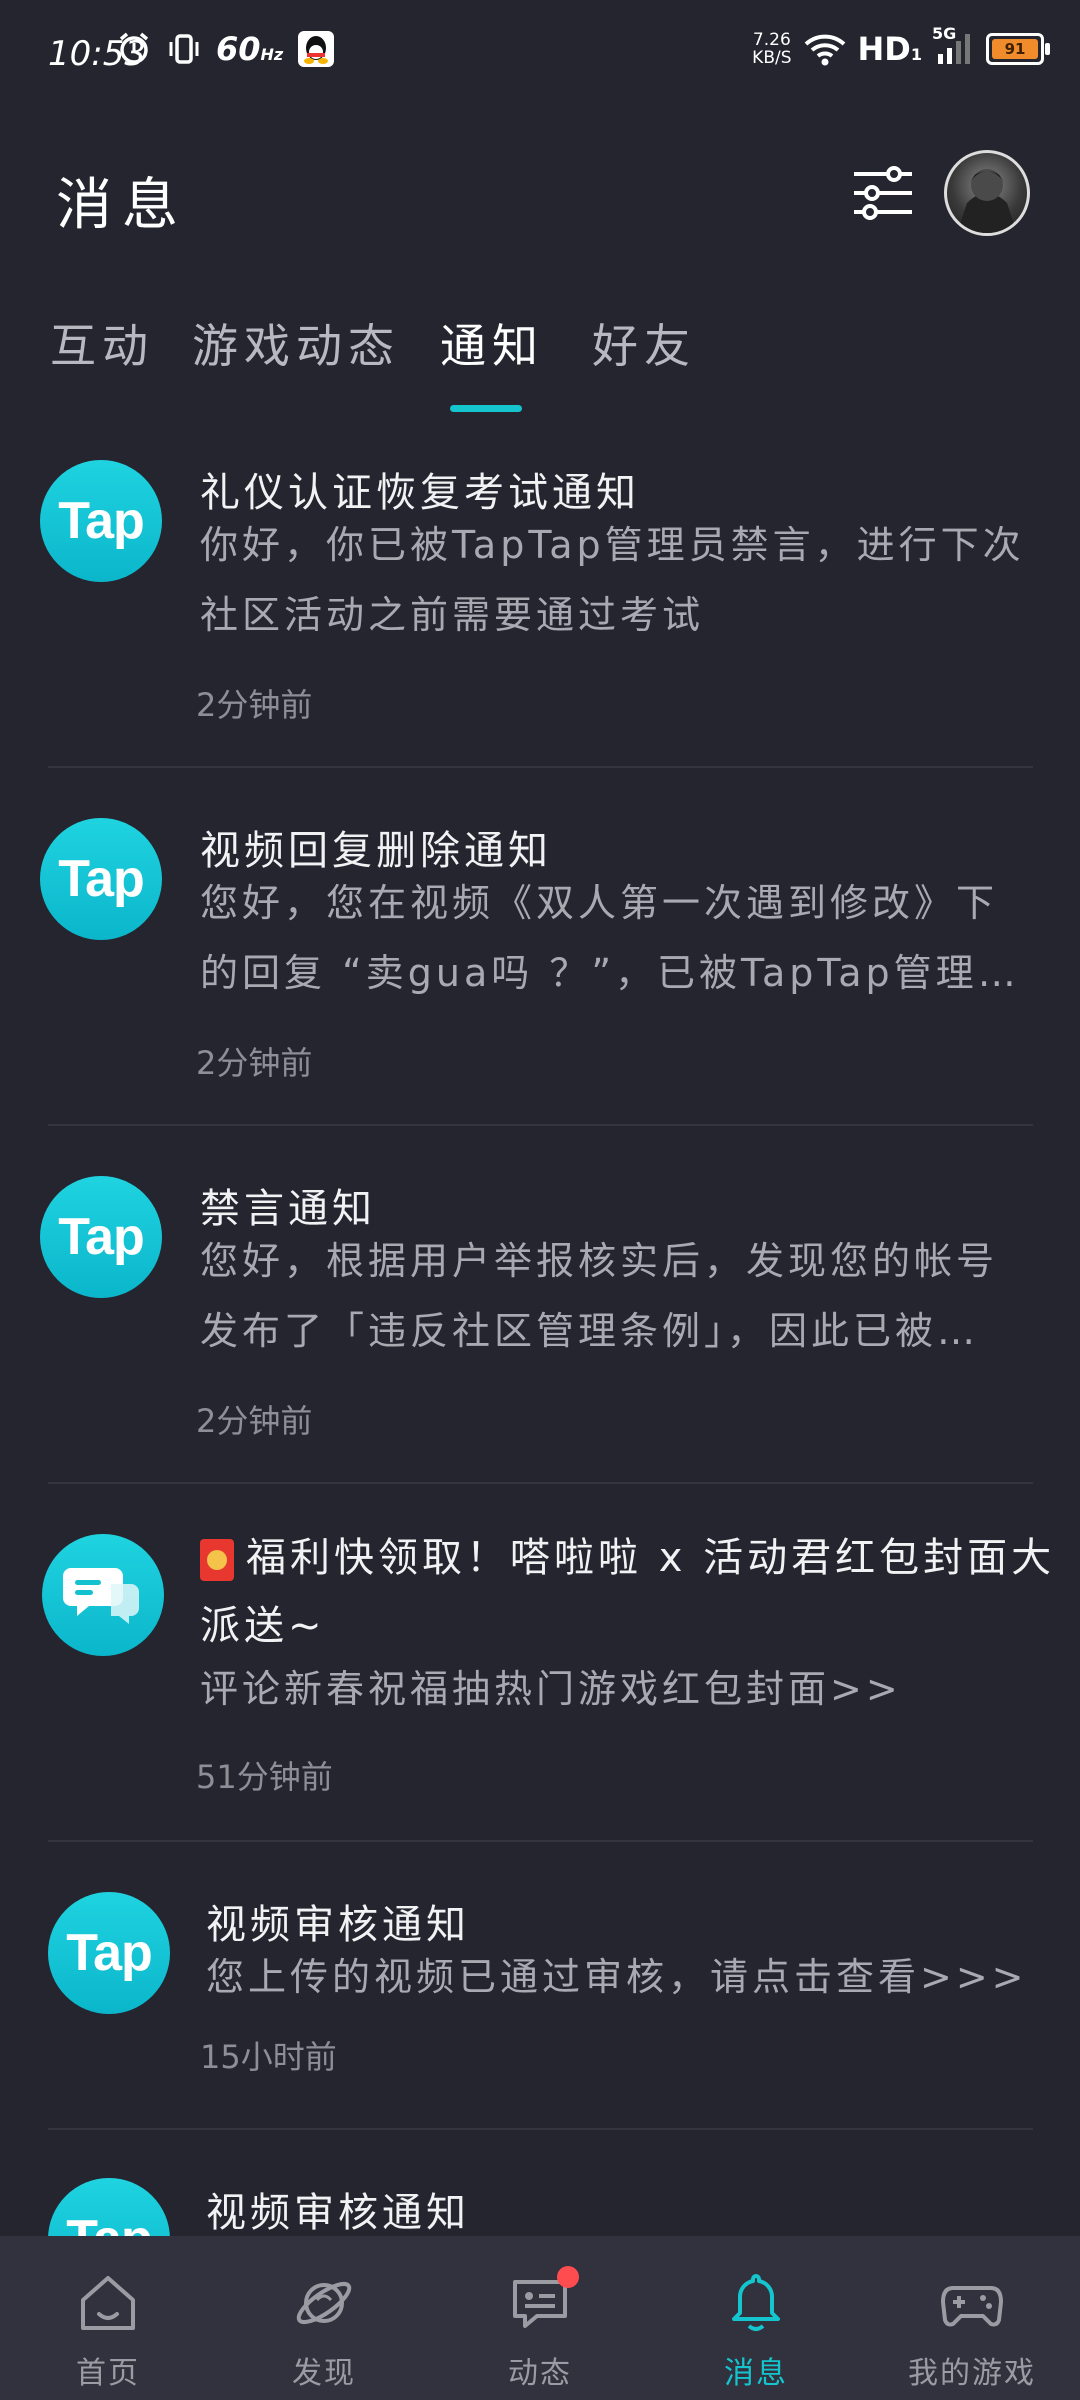 This screenshot has width=1080, height=2400. Describe the element at coordinates (987, 201) in the screenshot. I see `avatar-image` at that location.